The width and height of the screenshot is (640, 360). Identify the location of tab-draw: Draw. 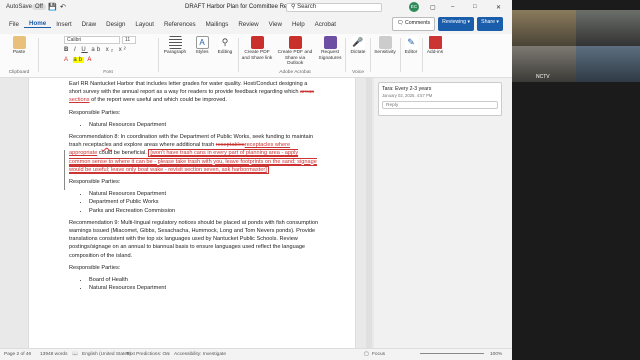
(89, 24).